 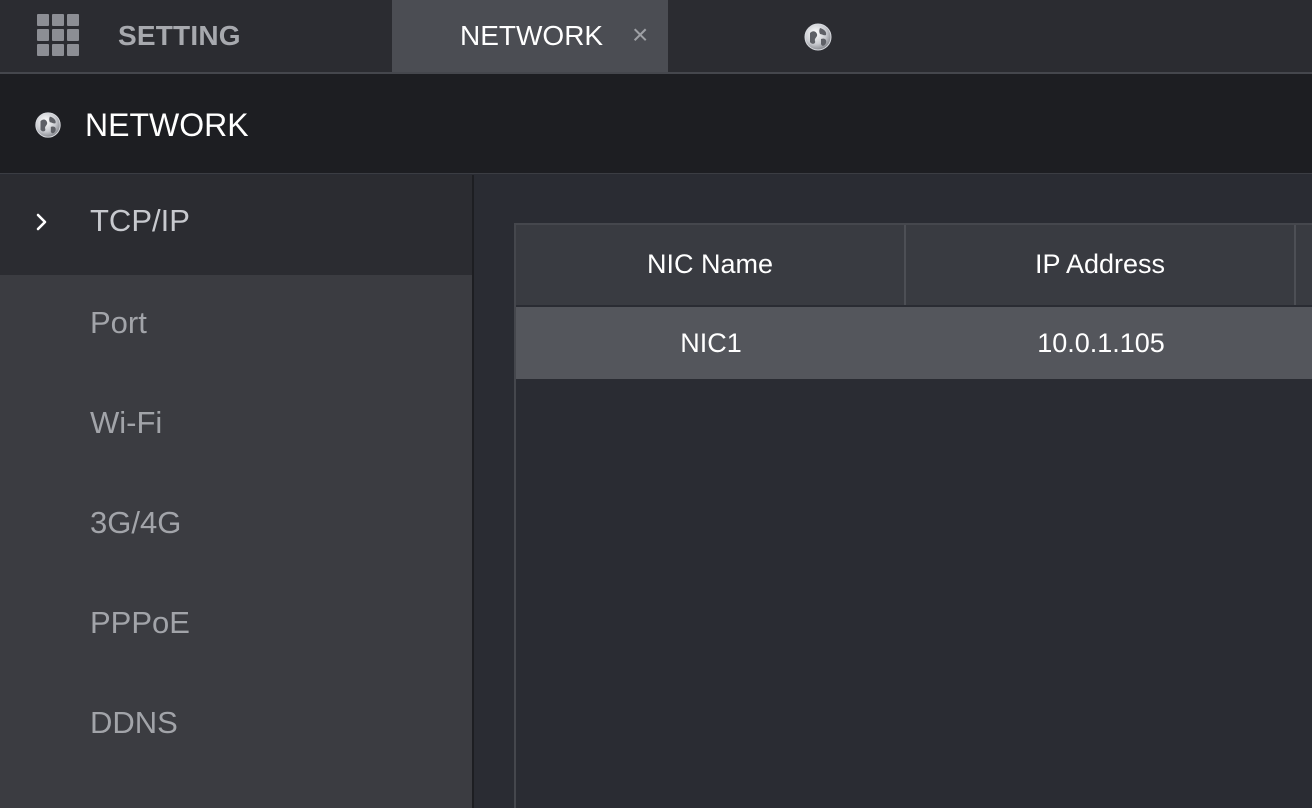 What do you see at coordinates (236, 725) in the screenshot?
I see `sidebar-item-ddns: DDNS` at bounding box center [236, 725].